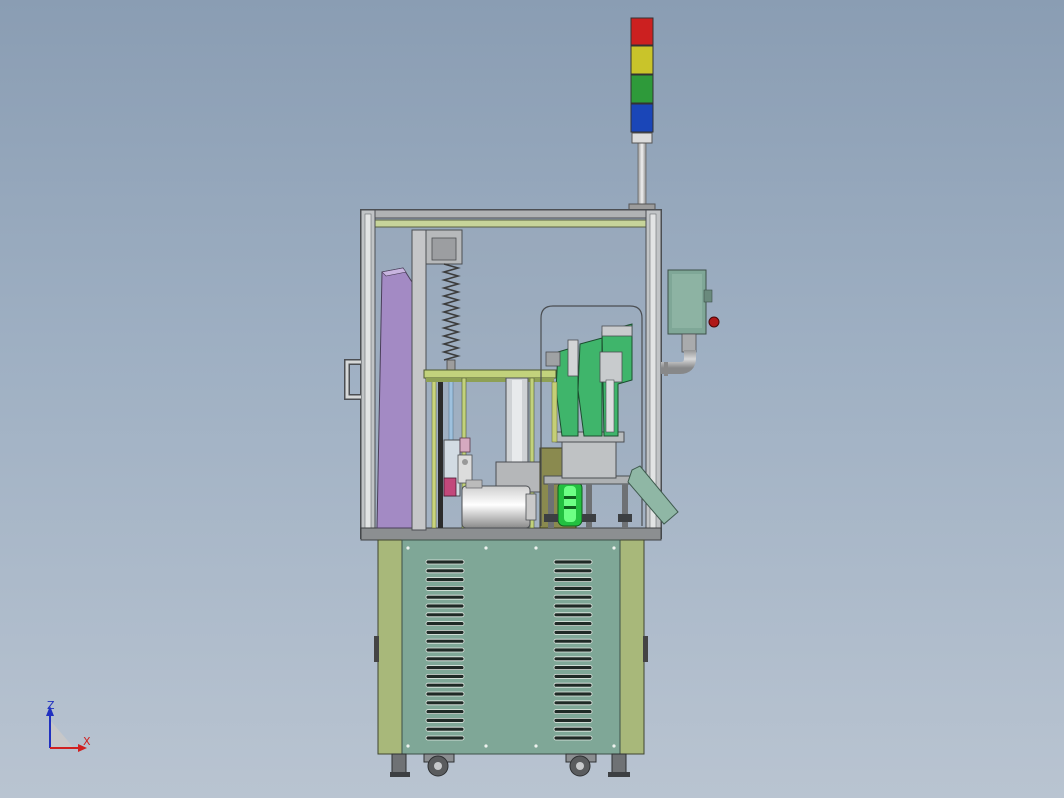  I want to click on control-box, so click(690, 322).